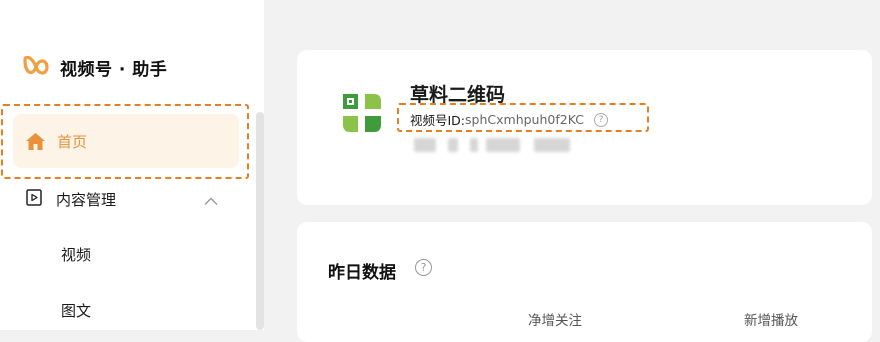  What do you see at coordinates (362, 273) in the screenshot?
I see `section-title: 昨日数据` at bounding box center [362, 273].